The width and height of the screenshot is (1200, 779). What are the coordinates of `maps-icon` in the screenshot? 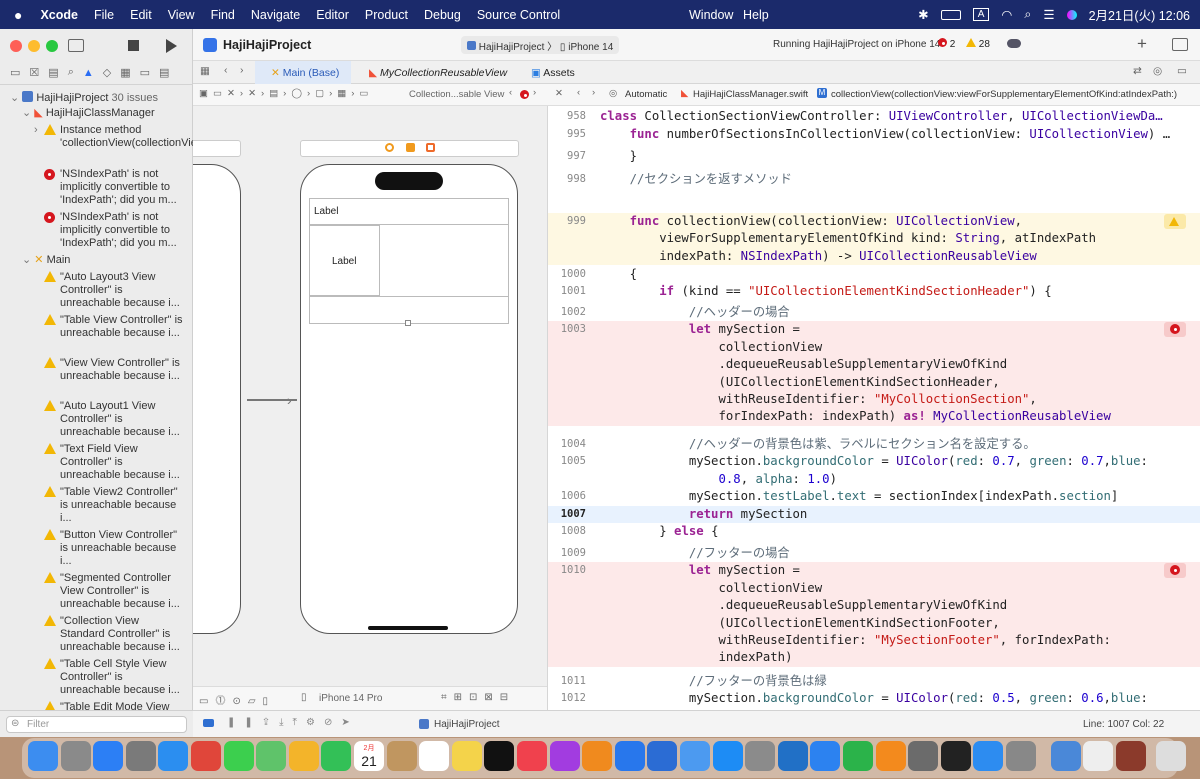 It's located at (271, 756).